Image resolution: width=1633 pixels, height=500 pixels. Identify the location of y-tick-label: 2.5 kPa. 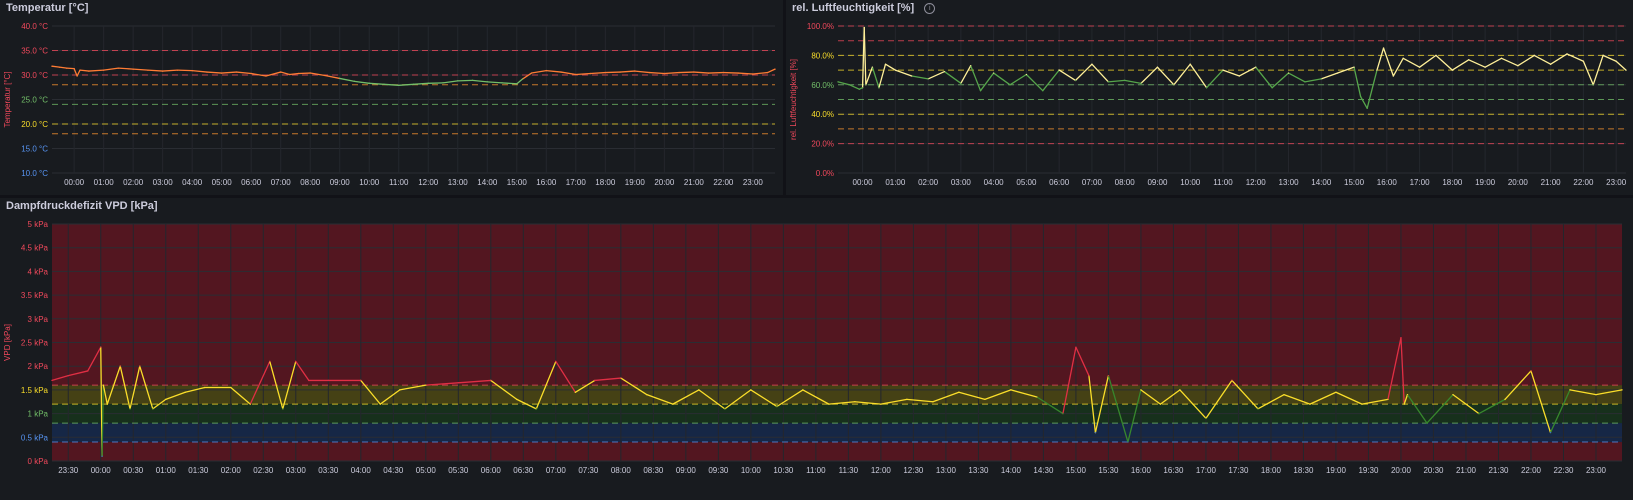
(35, 343).